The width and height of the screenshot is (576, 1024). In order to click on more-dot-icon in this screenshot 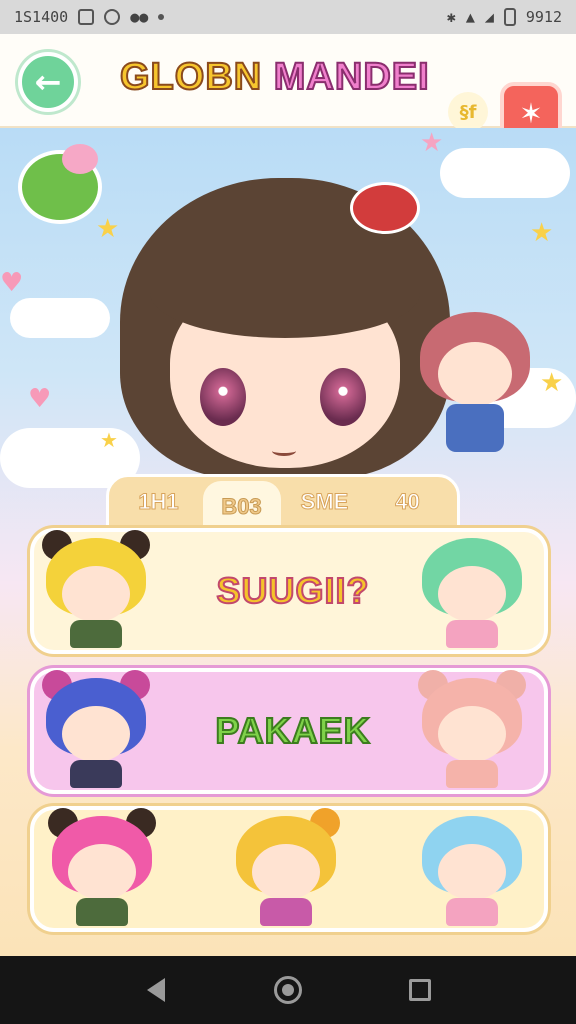, I will do `click(161, 17)`.